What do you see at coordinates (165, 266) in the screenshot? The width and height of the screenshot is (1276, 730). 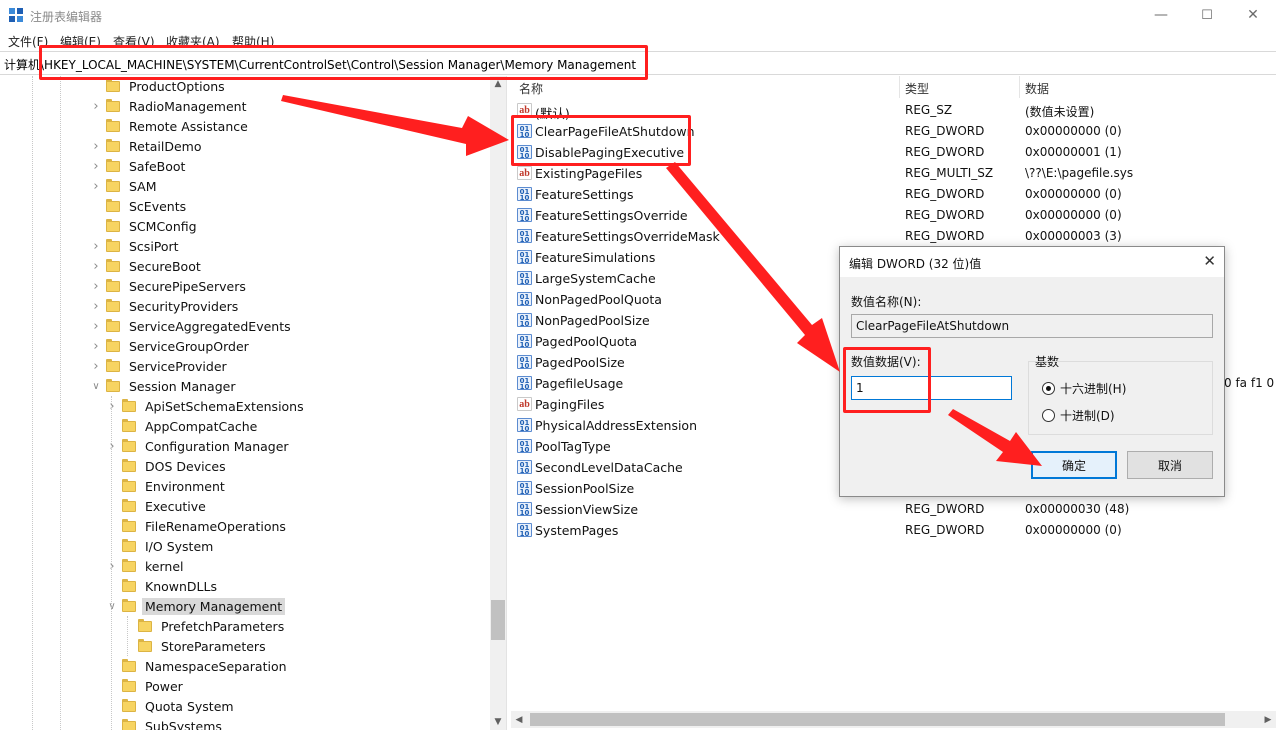 I see `tree-item-label: SecureBoot` at bounding box center [165, 266].